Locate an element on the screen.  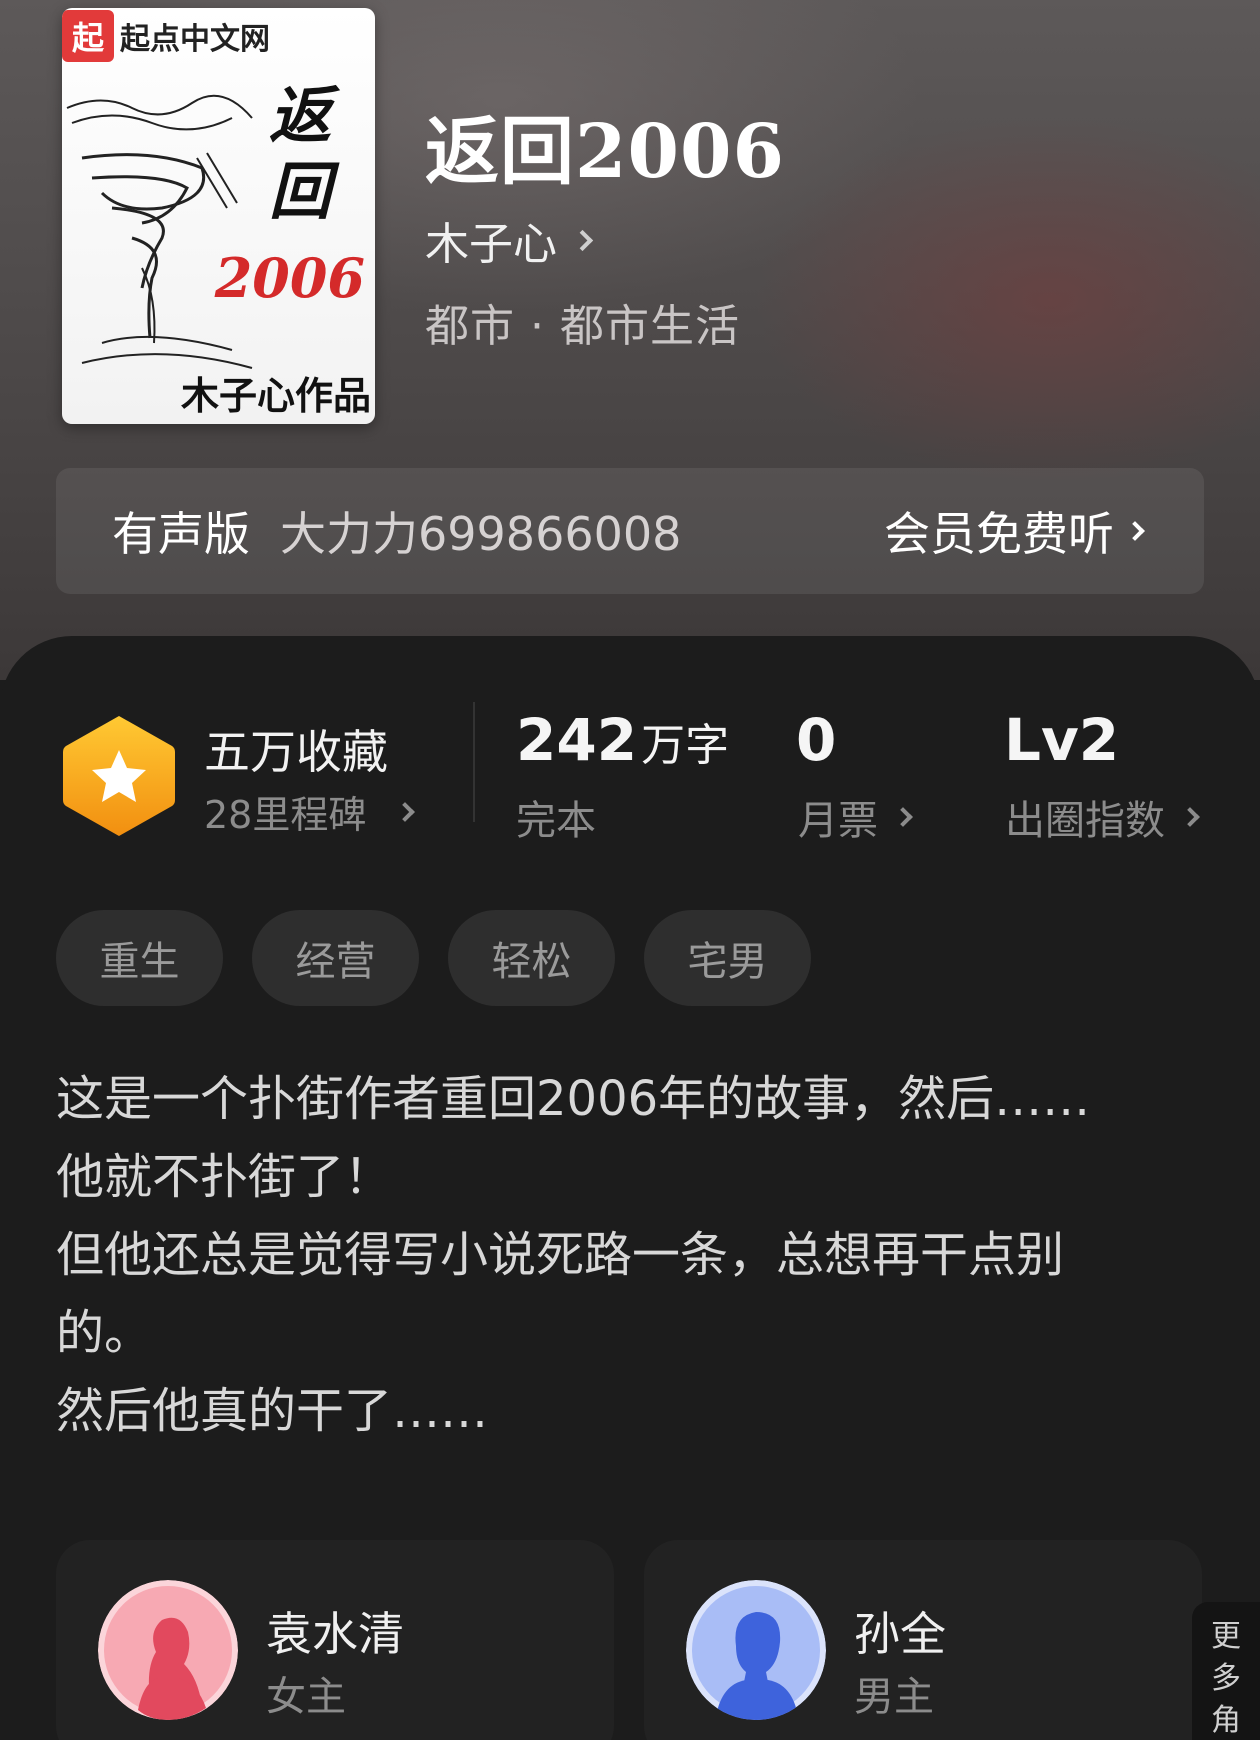
monthly-votes-count: 0 is located at coordinates (816, 740).